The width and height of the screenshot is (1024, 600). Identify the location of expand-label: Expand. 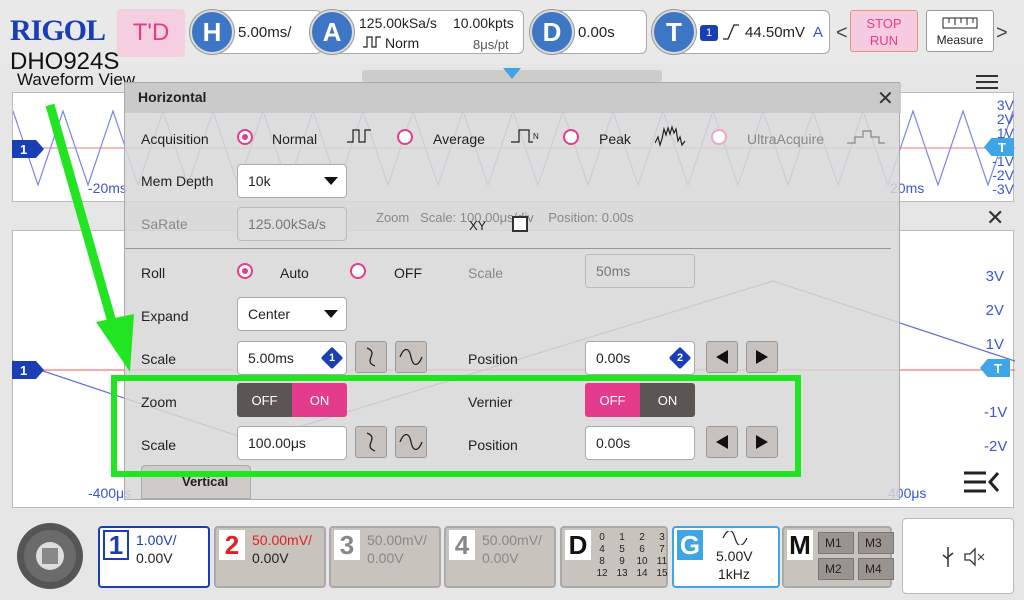
(165, 316).